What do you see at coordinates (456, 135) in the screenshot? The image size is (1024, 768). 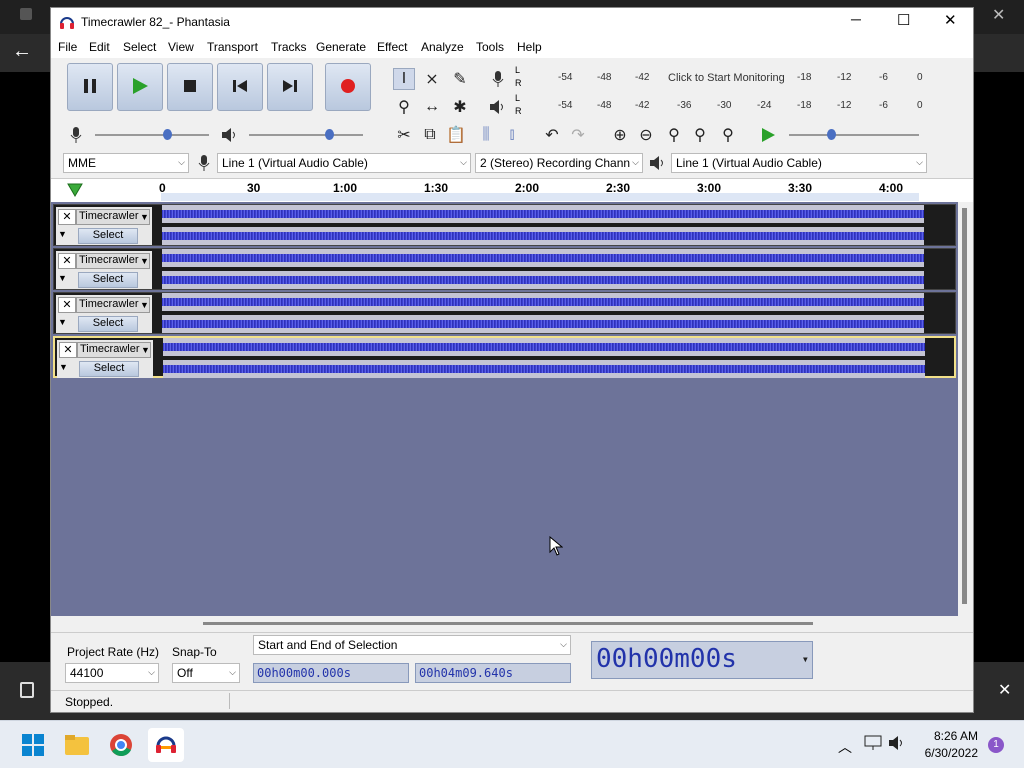 I see `paste-icon: 📋` at bounding box center [456, 135].